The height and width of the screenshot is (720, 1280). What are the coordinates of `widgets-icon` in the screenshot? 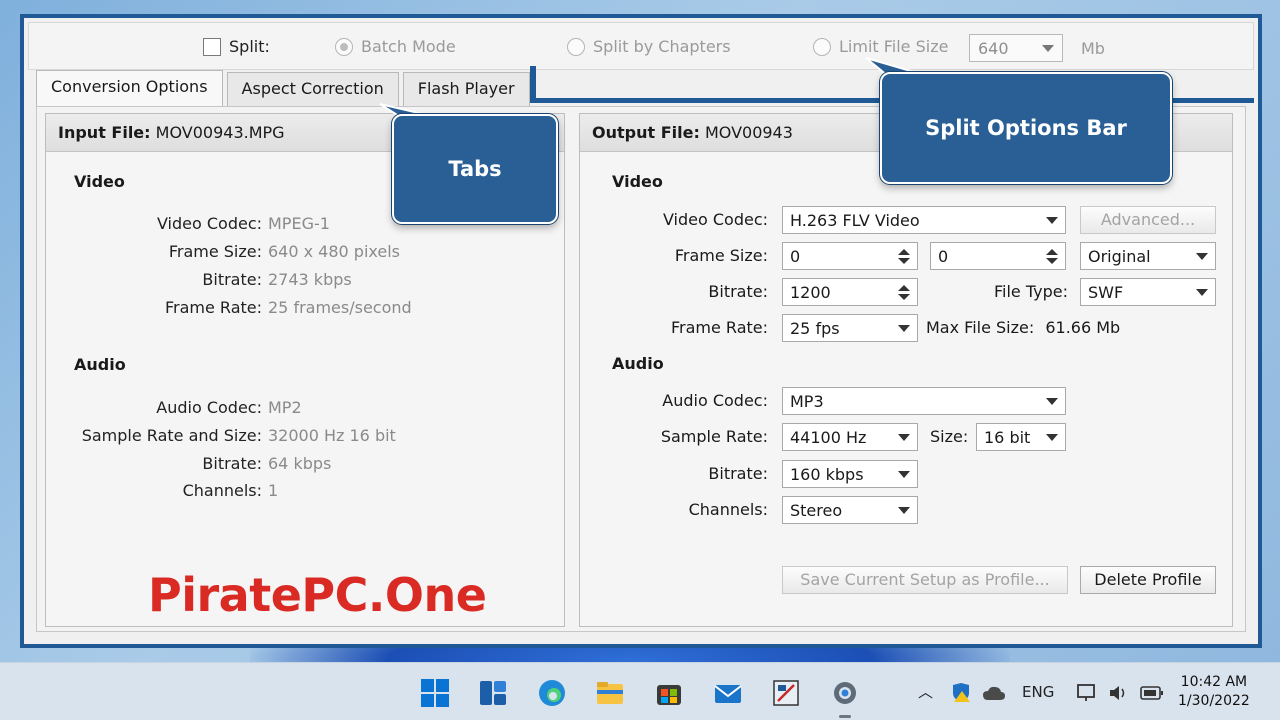 It's located at (493, 693).